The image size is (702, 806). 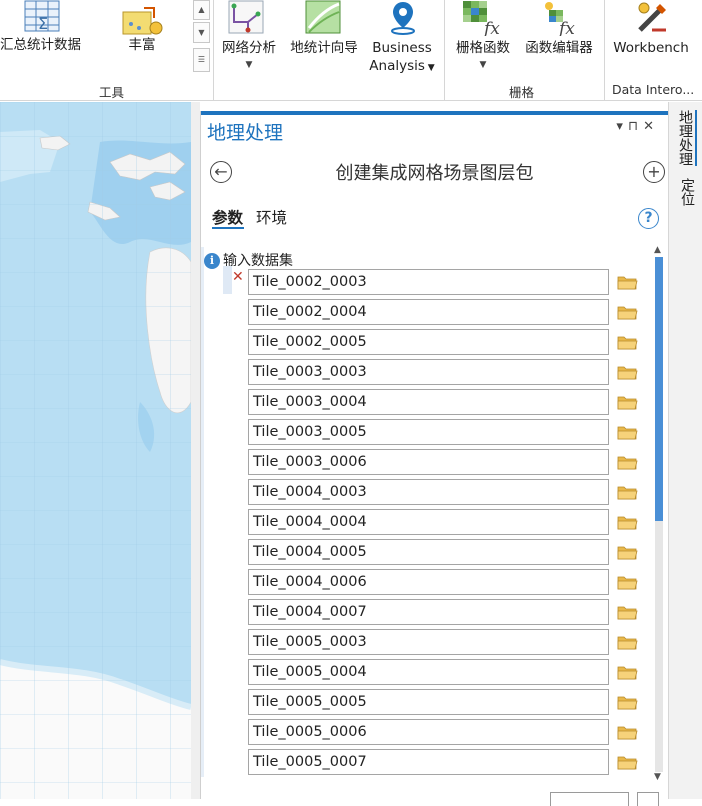 What do you see at coordinates (402, 38) in the screenshot?
I see `business-analysis-button: Business Analysis ▼` at bounding box center [402, 38].